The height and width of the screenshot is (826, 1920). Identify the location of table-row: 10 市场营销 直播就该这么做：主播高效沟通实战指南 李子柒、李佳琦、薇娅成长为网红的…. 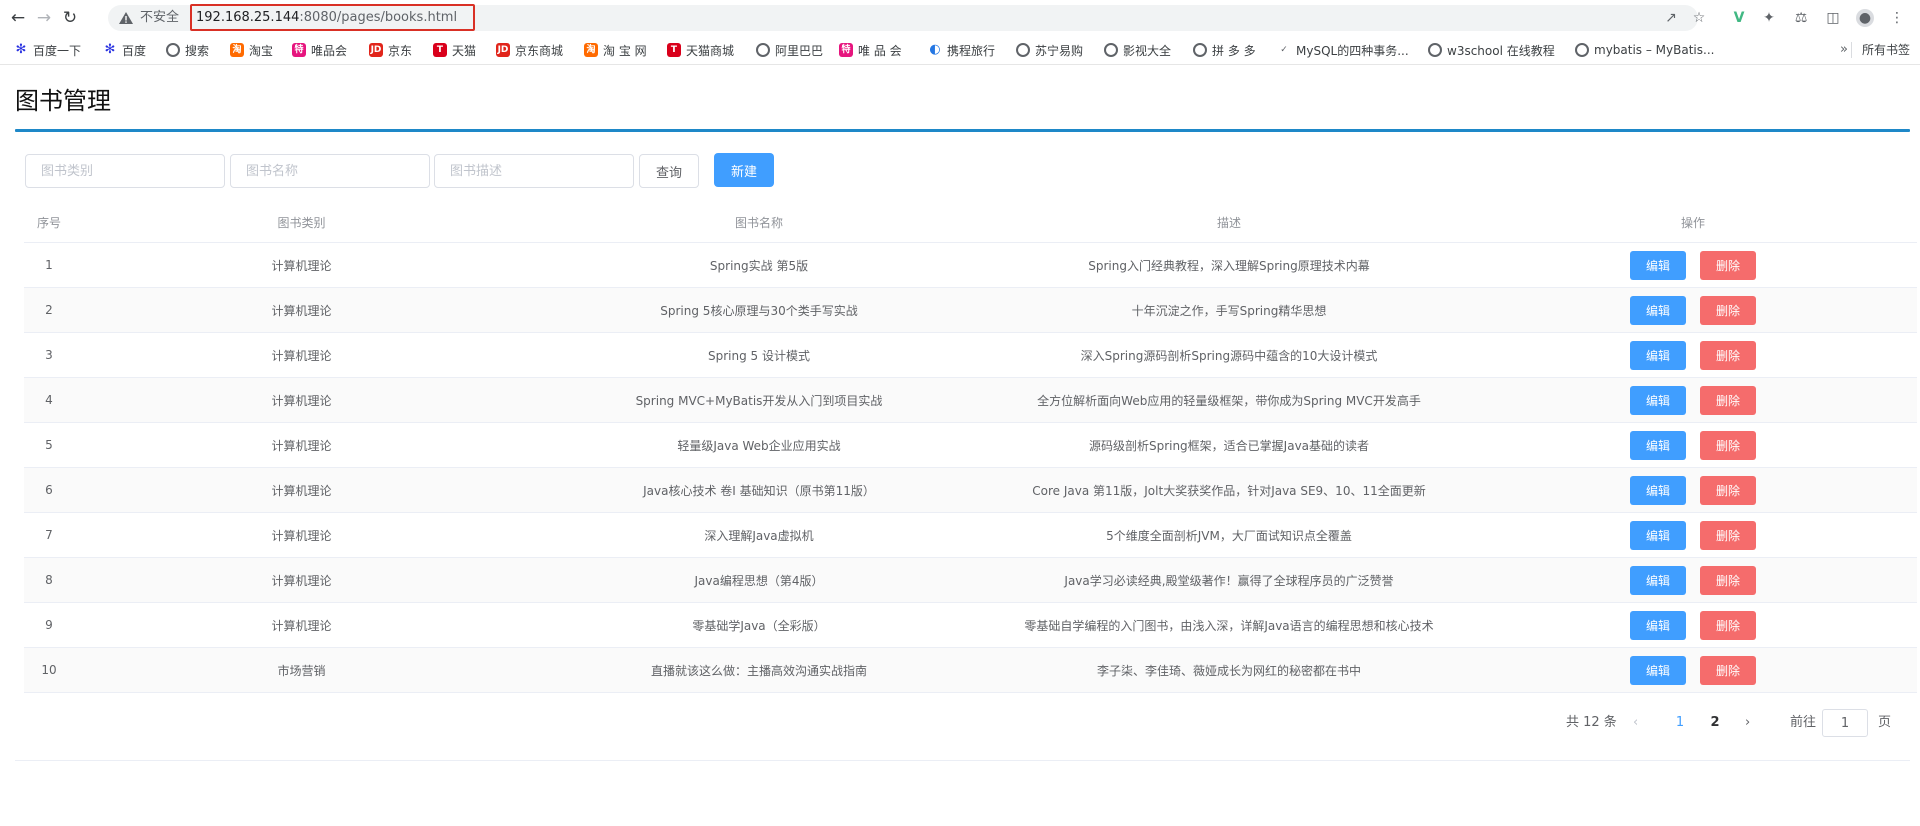
(970, 670).